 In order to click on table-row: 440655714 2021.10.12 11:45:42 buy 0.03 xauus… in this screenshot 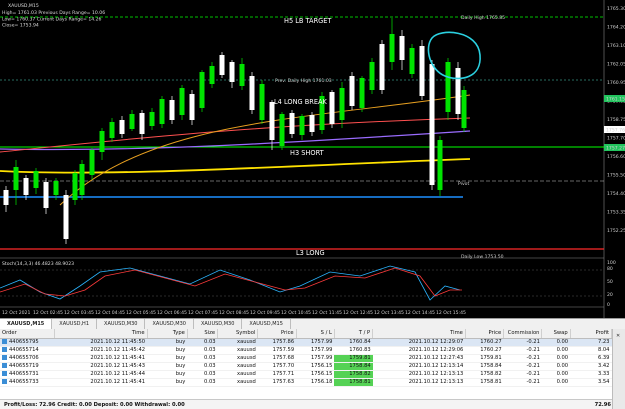, I will do `click(306, 350)`.